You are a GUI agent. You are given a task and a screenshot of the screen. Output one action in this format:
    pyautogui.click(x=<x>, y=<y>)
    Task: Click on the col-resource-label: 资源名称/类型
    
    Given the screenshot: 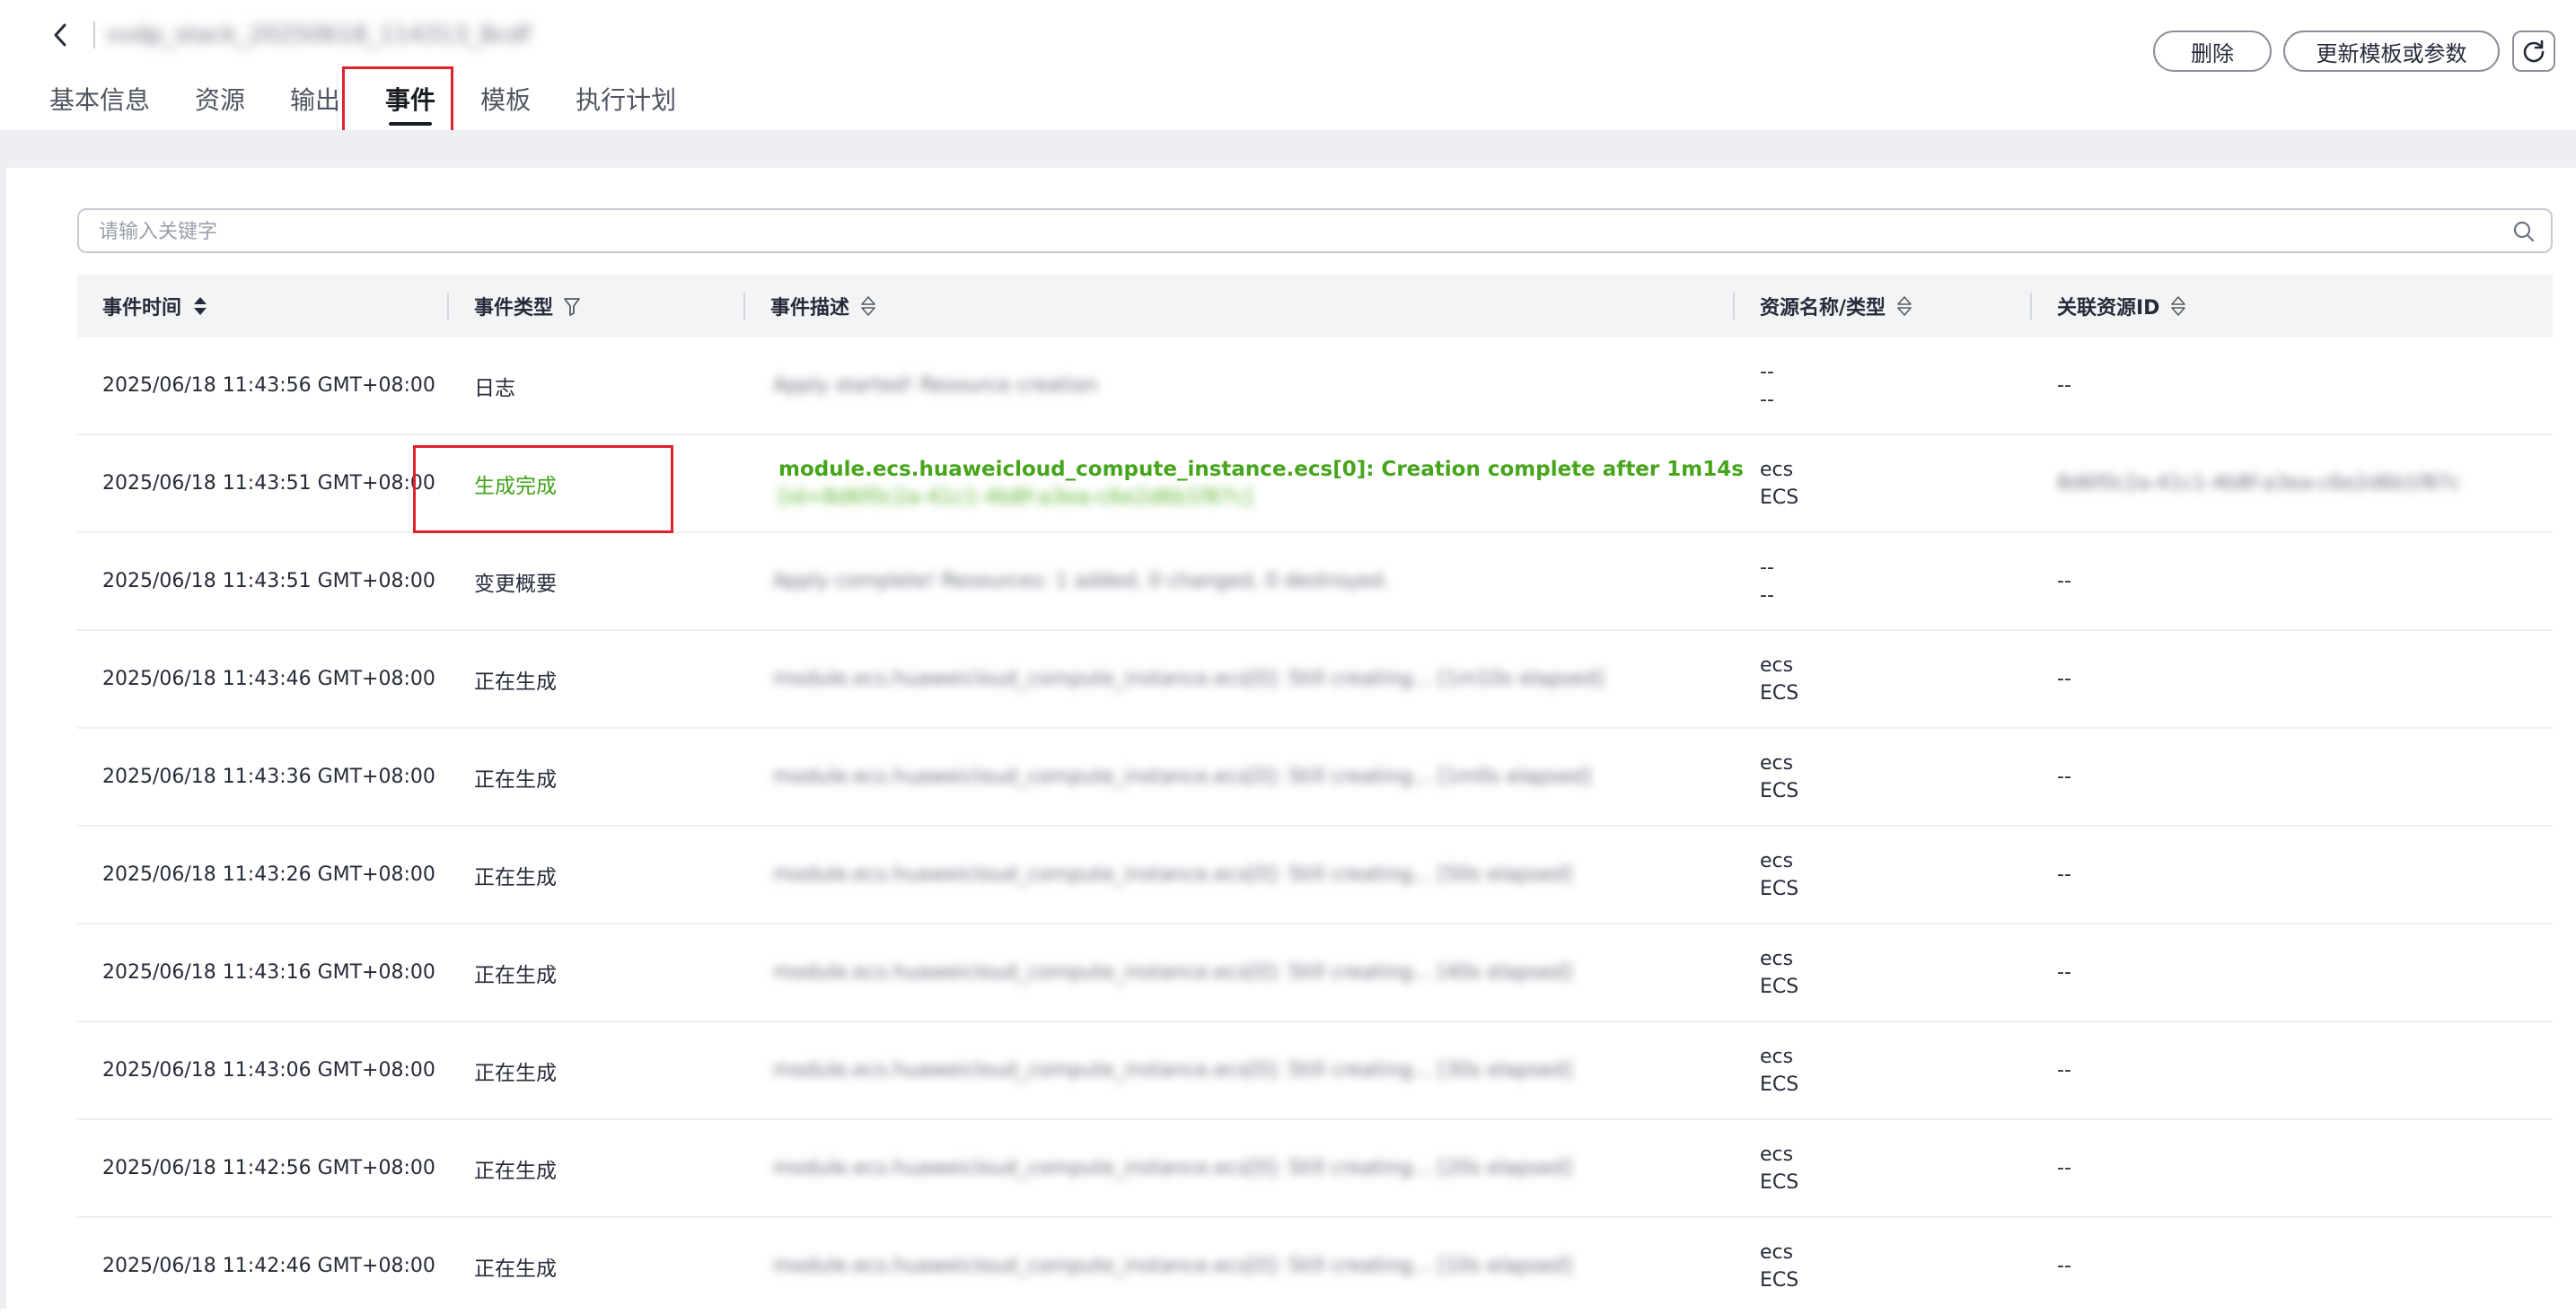 What is the action you would take?
    pyautogui.click(x=1823, y=308)
    